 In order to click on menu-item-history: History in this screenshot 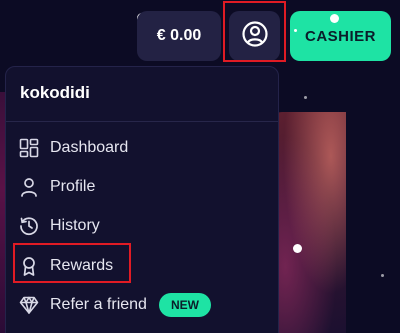, I will do `click(59, 226)`.